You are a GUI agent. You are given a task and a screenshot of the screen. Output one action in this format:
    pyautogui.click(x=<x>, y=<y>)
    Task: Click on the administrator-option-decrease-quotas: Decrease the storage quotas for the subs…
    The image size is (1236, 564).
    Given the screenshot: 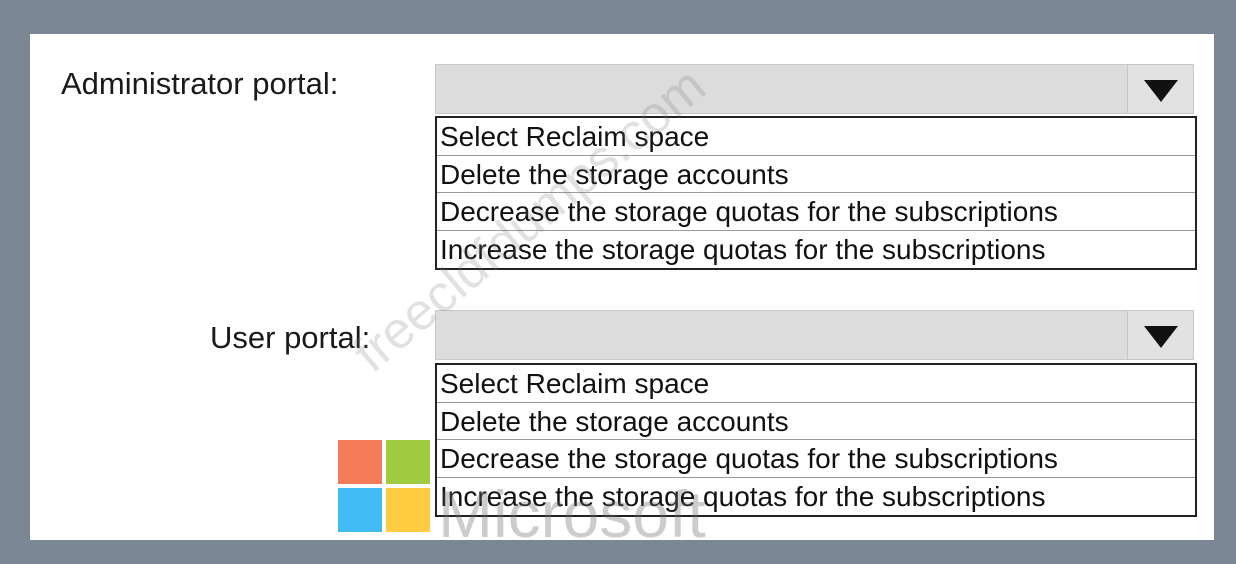 What is the action you would take?
    pyautogui.click(x=816, y=212)
    